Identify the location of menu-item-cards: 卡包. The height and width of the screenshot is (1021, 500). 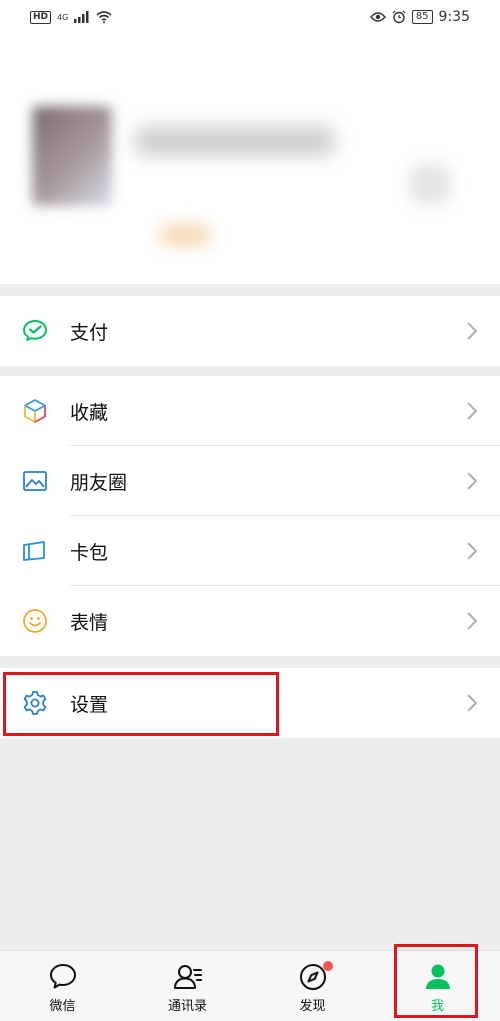
(250, 551).